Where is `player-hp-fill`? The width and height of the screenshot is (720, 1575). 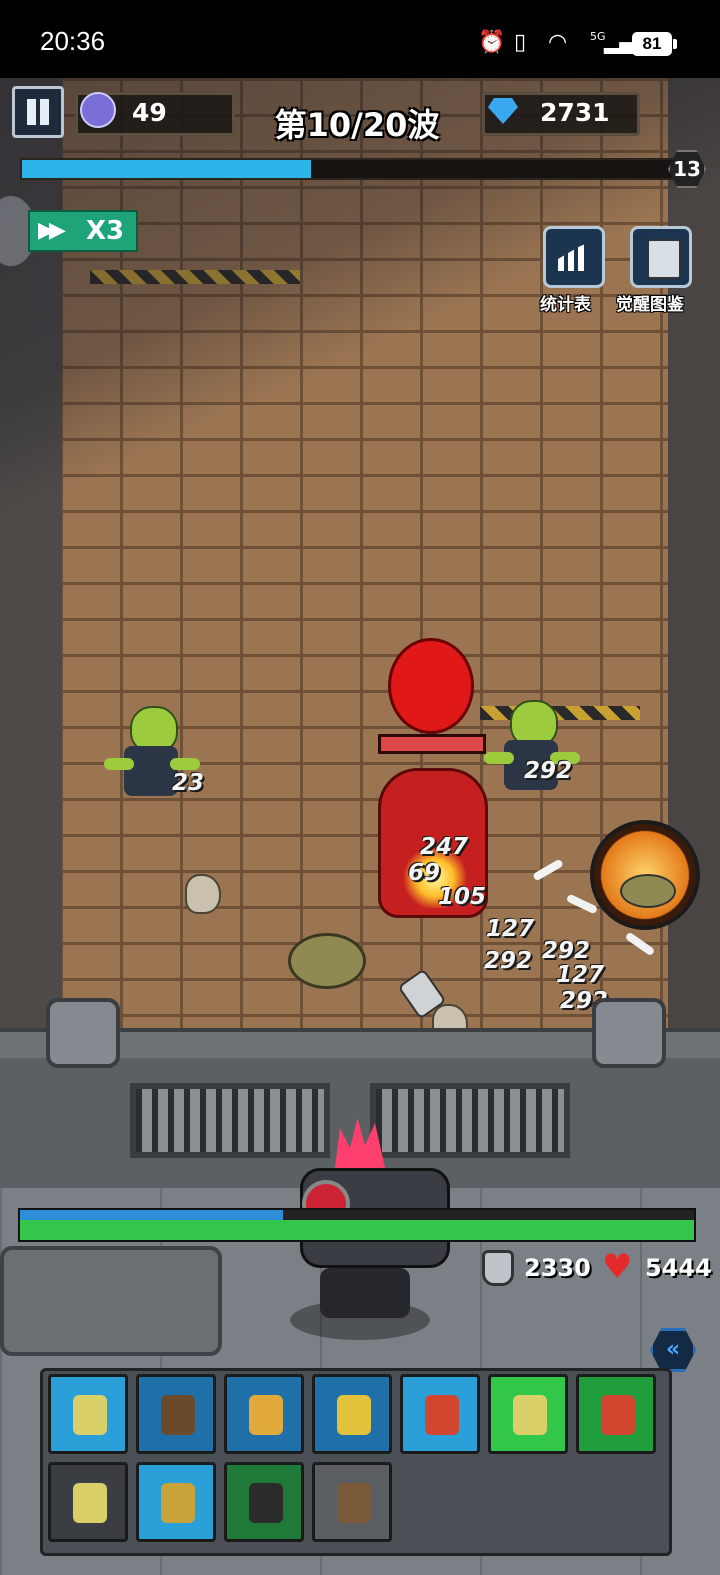
player-hp-fill is located at coordinates (357, 1230).